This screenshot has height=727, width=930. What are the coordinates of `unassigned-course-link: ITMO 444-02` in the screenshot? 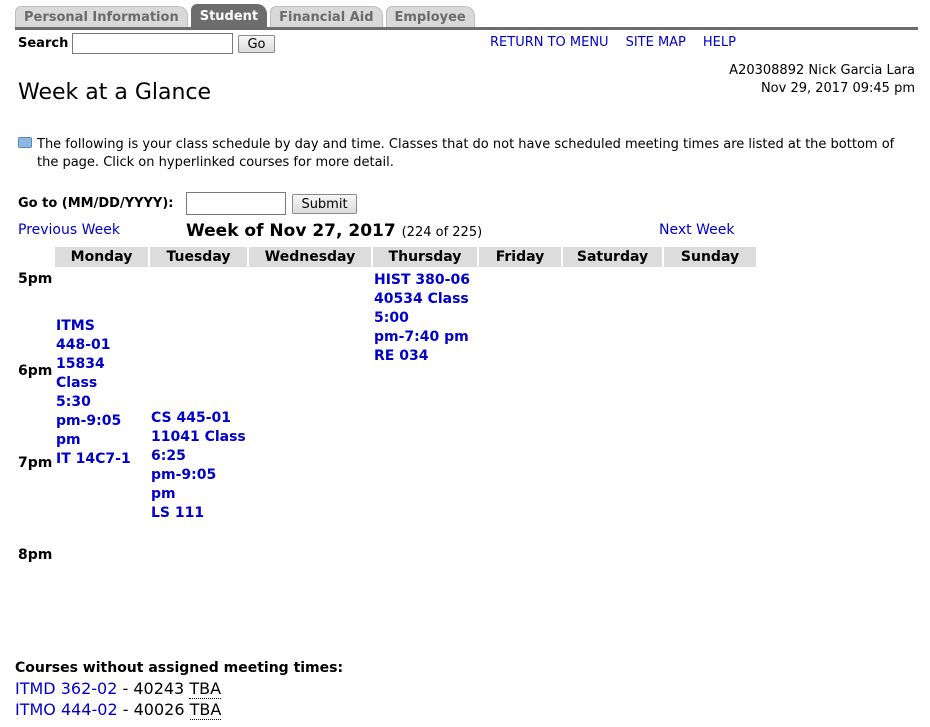 It's located at (66, 709).